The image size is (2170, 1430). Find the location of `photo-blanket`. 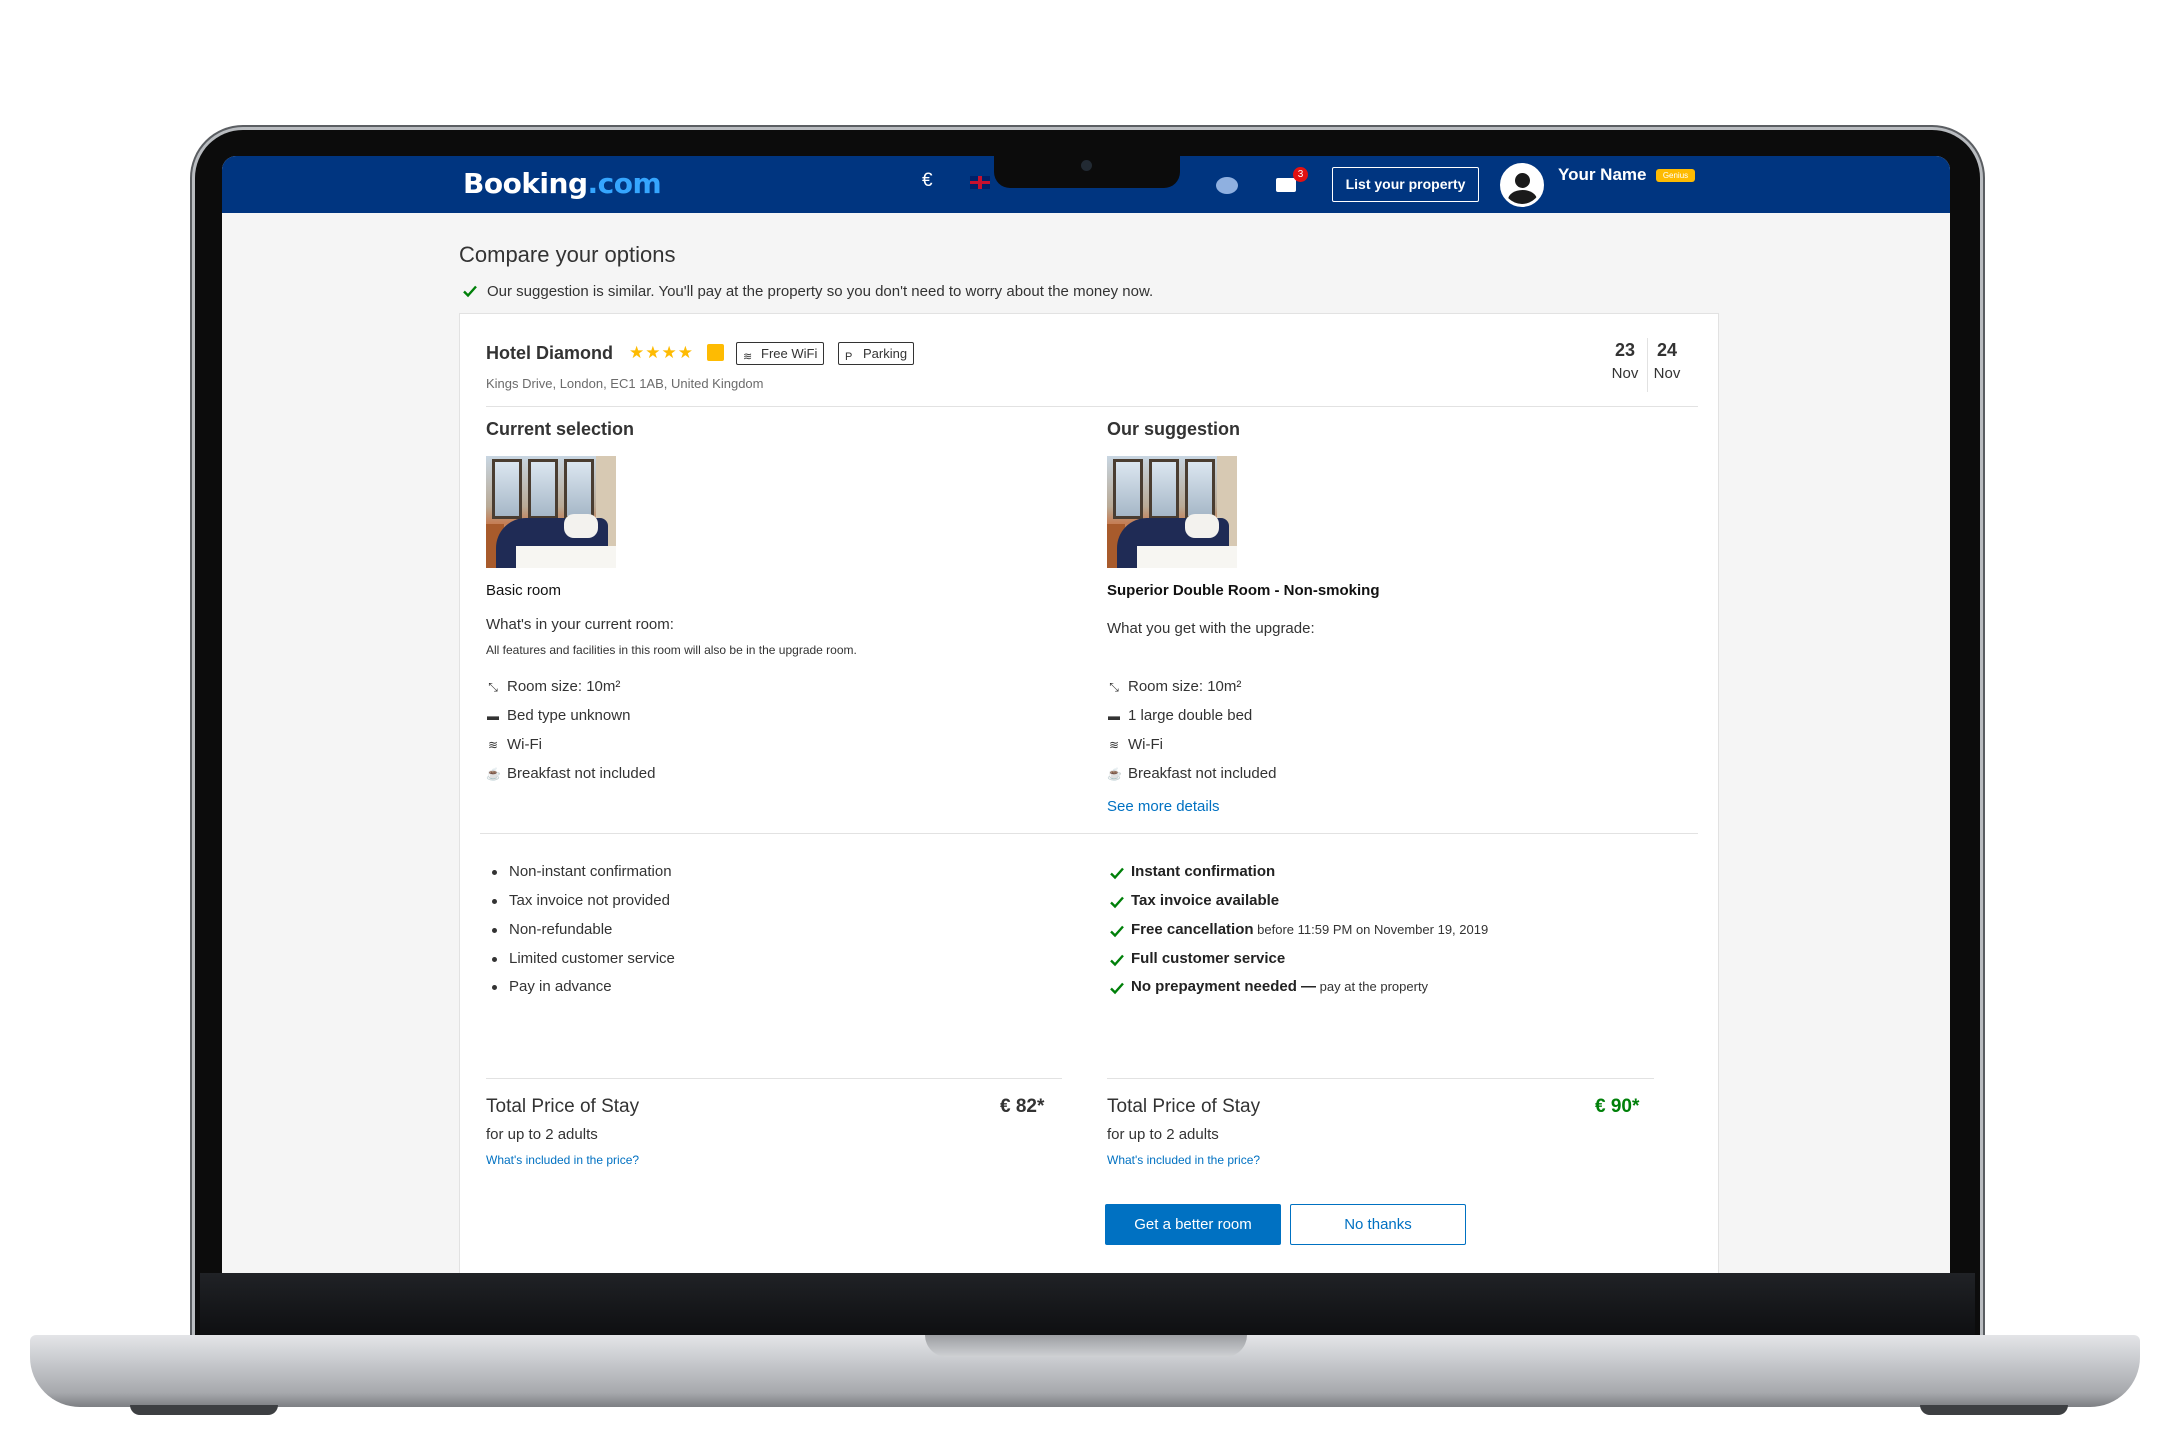

photo-blanket is located at coordinates (1187, 557).